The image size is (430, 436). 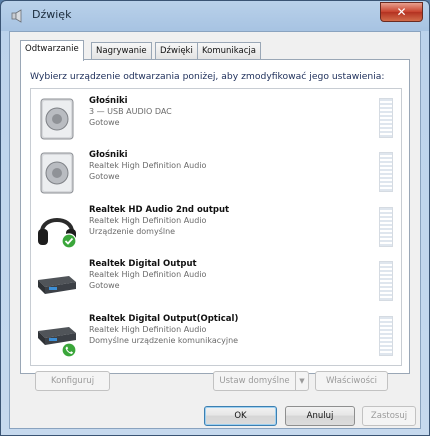 I want to click on device-description: 3 — USB AUDIO DAC, so click(x=130, y=111).